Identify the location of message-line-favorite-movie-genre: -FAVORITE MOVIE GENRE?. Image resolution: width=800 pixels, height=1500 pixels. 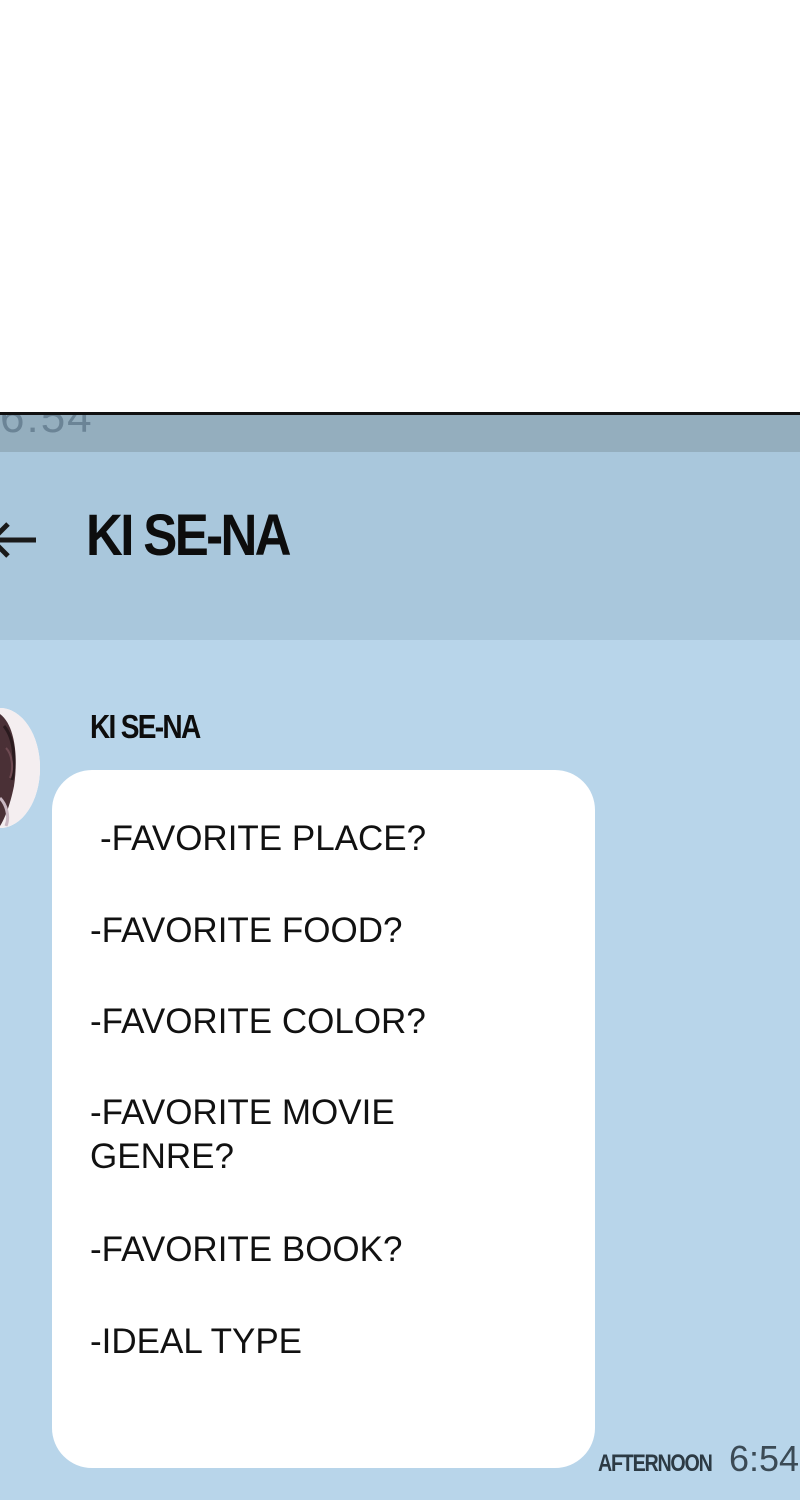
(242, 1134).